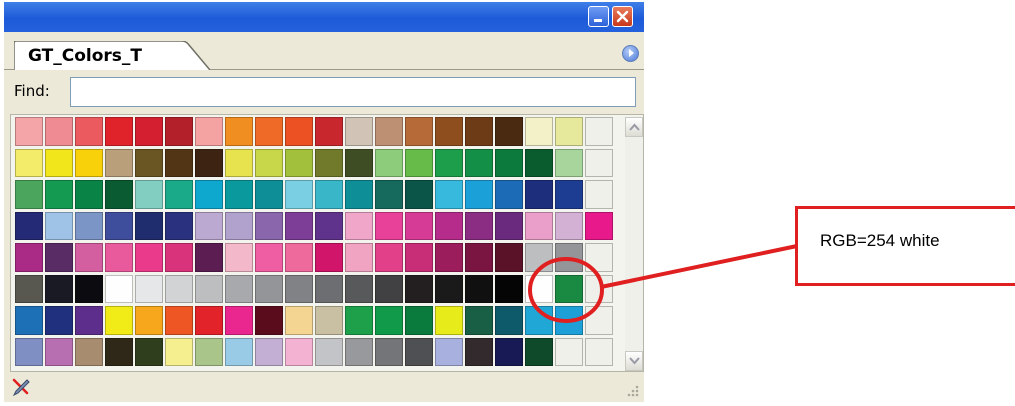 The height and width of the screenshot is (406, 1015). I want to click on callout-annotation, so click(663, 283).